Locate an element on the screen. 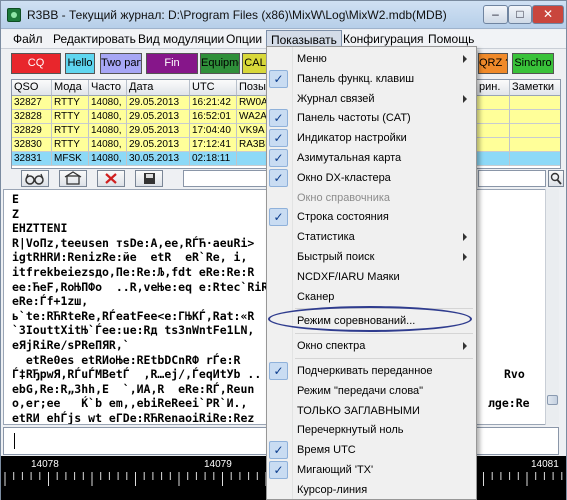 The image size is (567, 500). terminal-line: igtRHRИ:RenizRe:йe etR eR`Re, i, is located at coordinates (130, 257).